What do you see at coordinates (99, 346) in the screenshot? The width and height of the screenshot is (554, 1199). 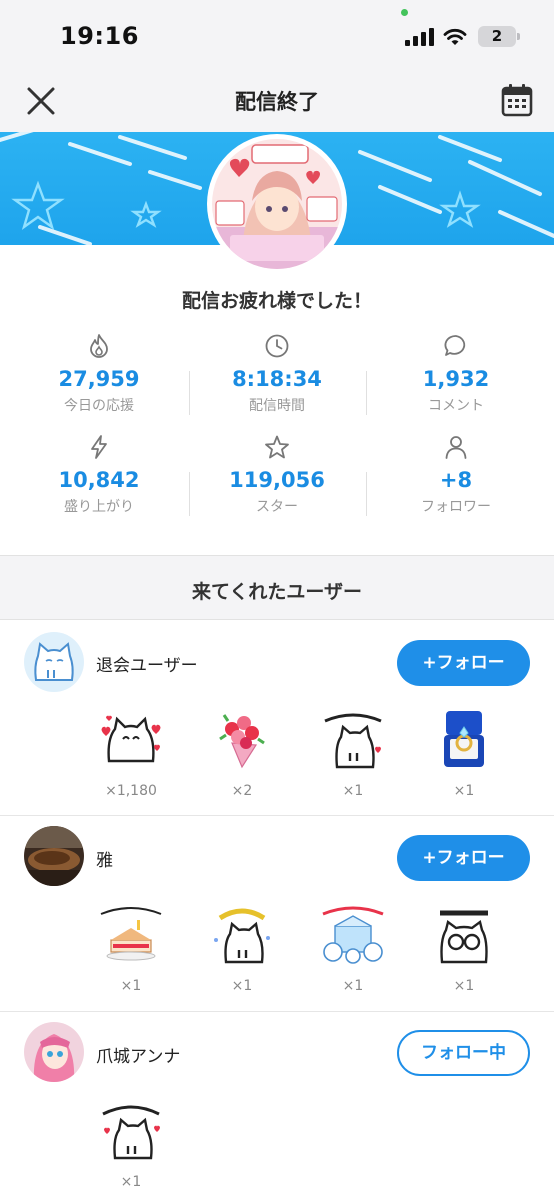 I see `flame-icon` at bounding box center [99, 346].